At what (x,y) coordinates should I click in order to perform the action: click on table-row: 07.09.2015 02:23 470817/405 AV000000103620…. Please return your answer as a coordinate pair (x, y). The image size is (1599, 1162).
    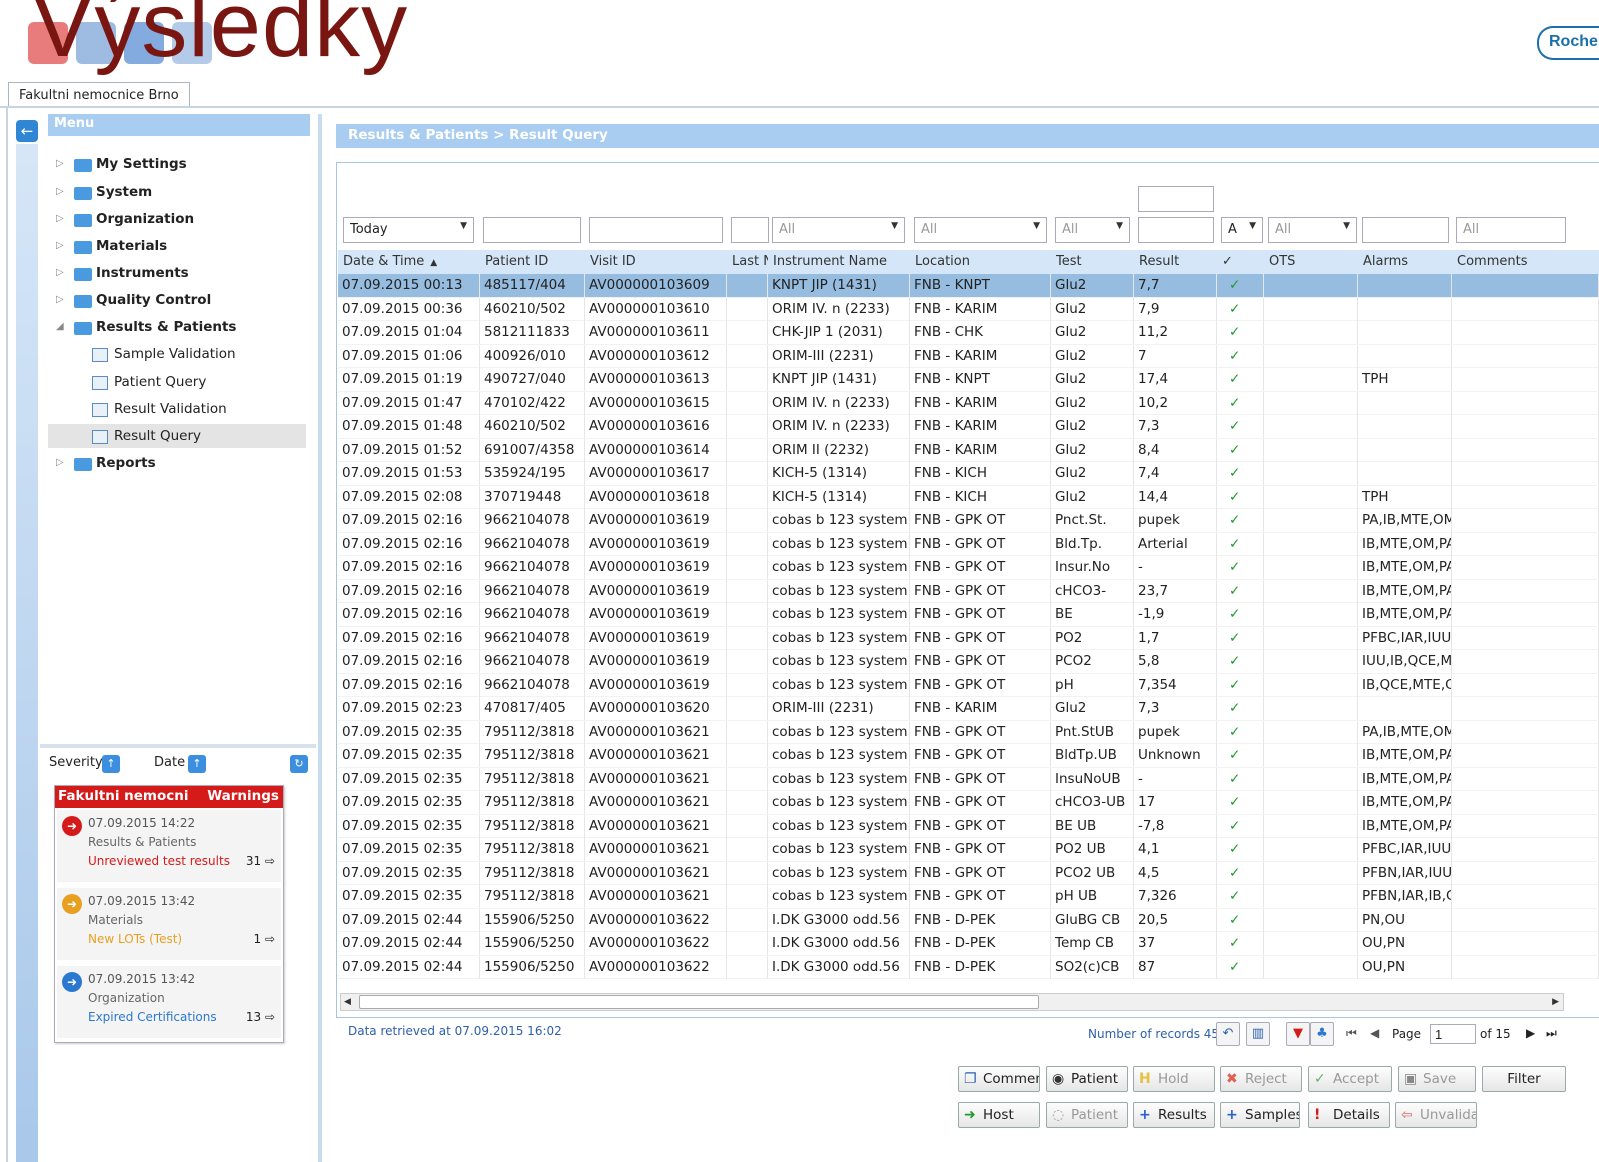
    Looking at the image, I should click on (968, 709).